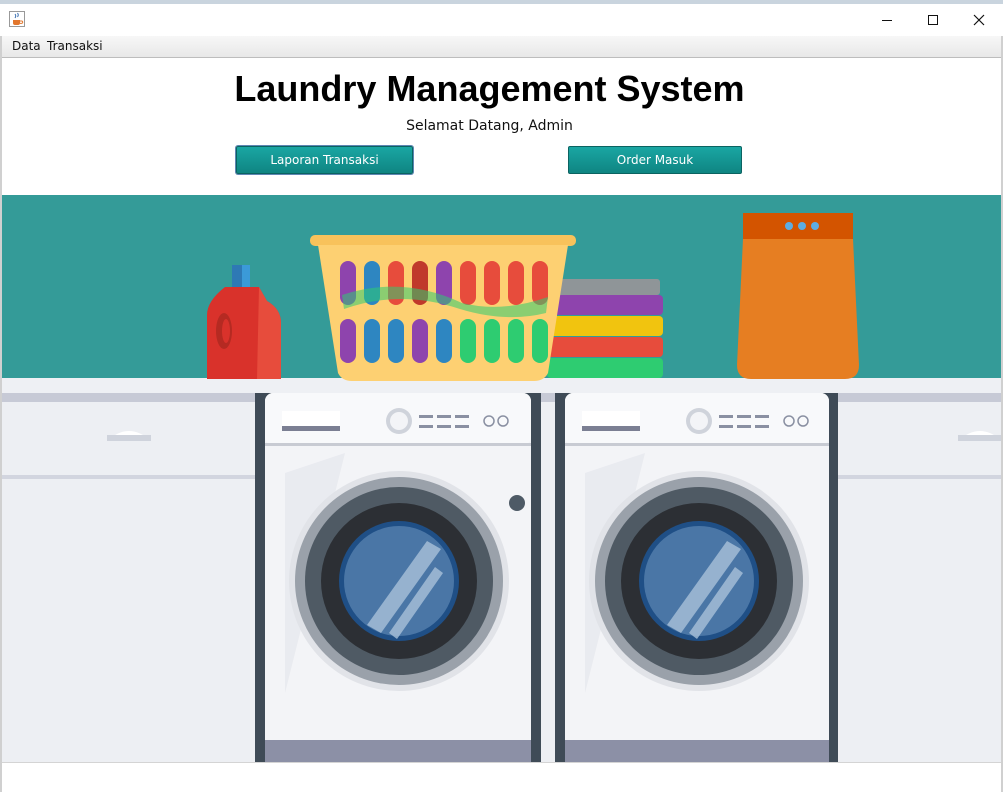 The image size is (1003, 792). I want to click on minimize-icon, so click(887, 20).